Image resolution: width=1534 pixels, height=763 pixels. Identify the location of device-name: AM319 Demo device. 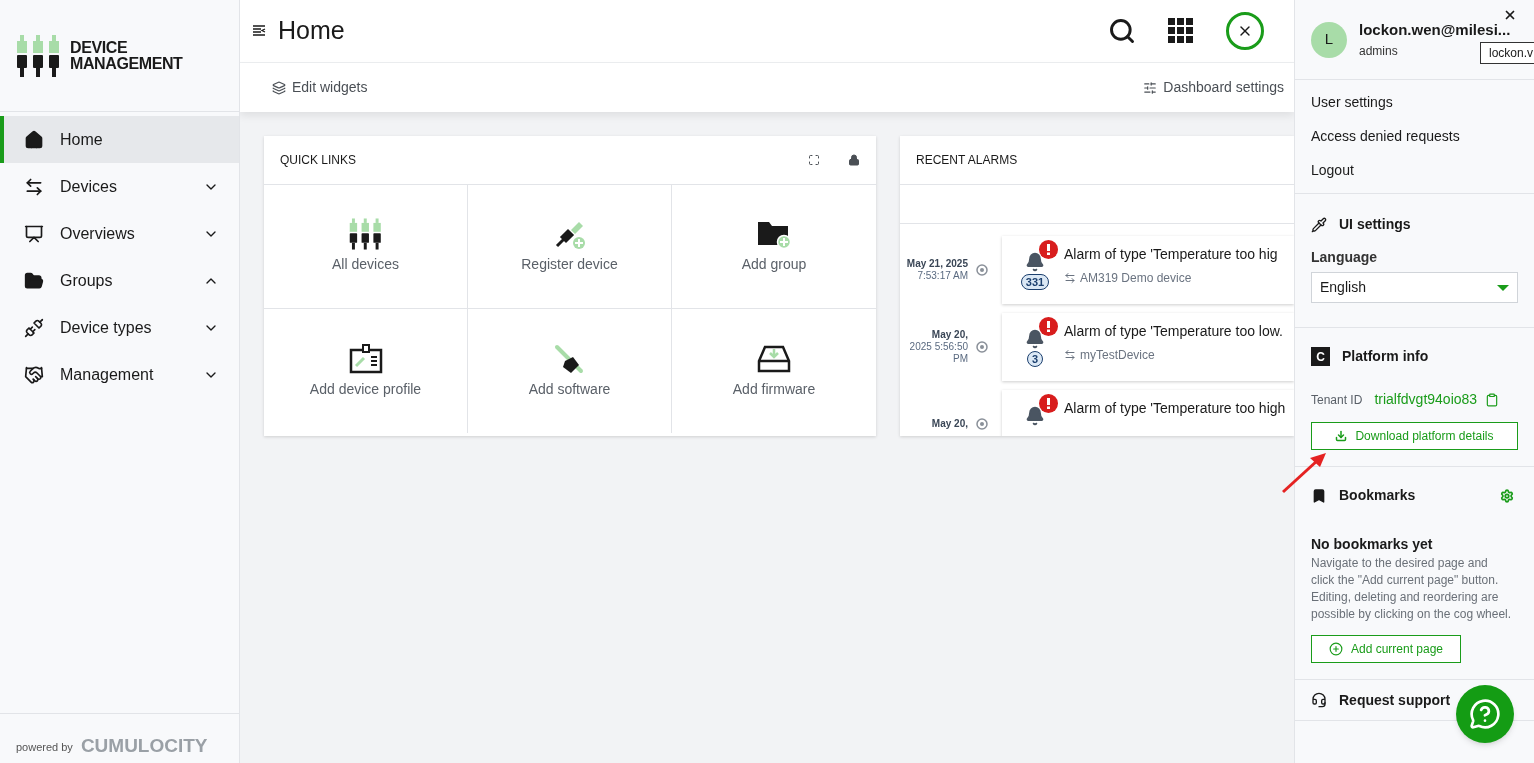
(1136, 278).